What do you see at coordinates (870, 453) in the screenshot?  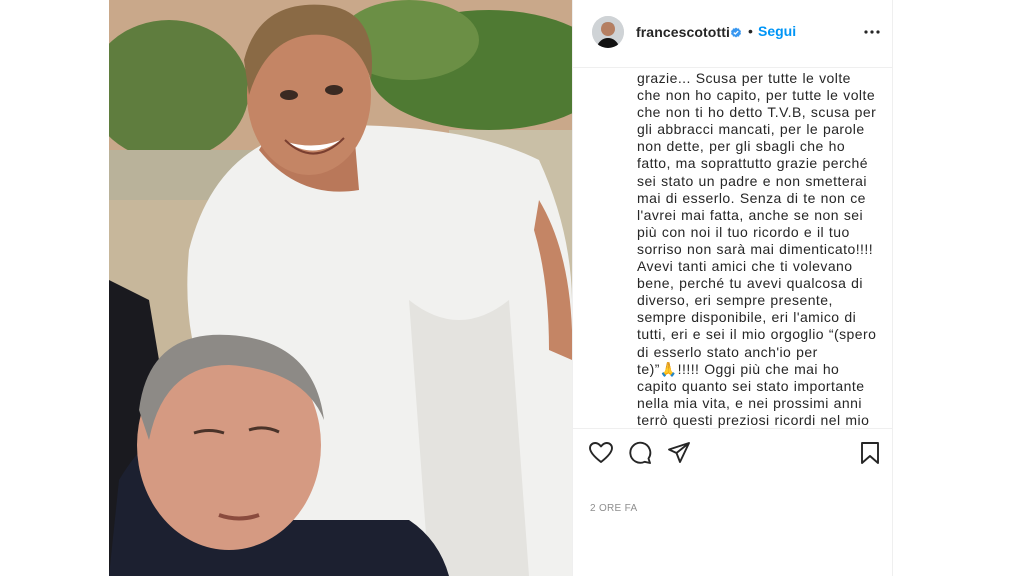 I see `bookmark-icon` at bounding box center [870, 453].